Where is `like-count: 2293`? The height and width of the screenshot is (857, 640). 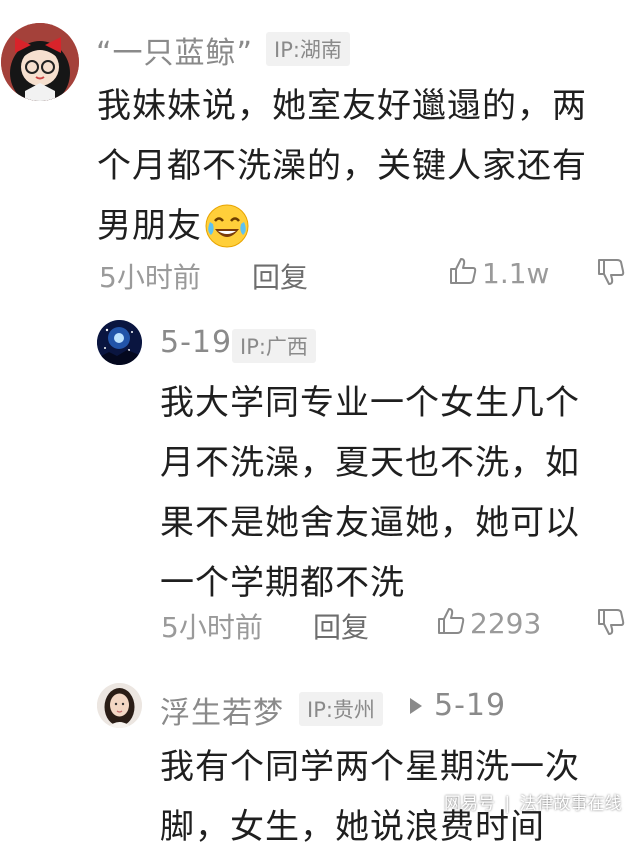 like-count: 2293 is located at coordinates (506, 623).